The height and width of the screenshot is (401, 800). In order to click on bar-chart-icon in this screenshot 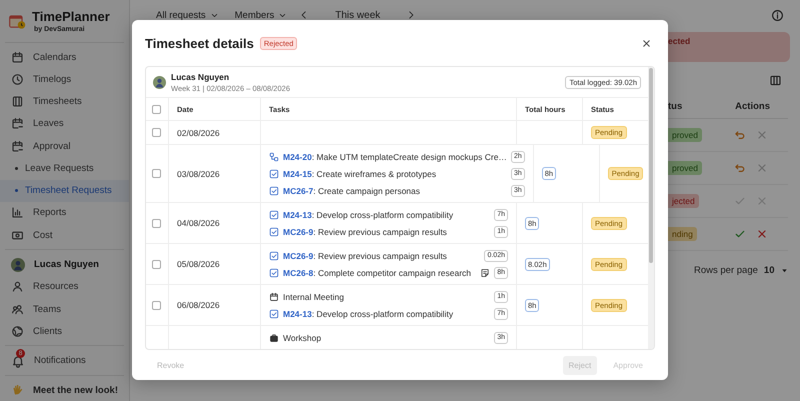, I will do `click(17, 213)`.